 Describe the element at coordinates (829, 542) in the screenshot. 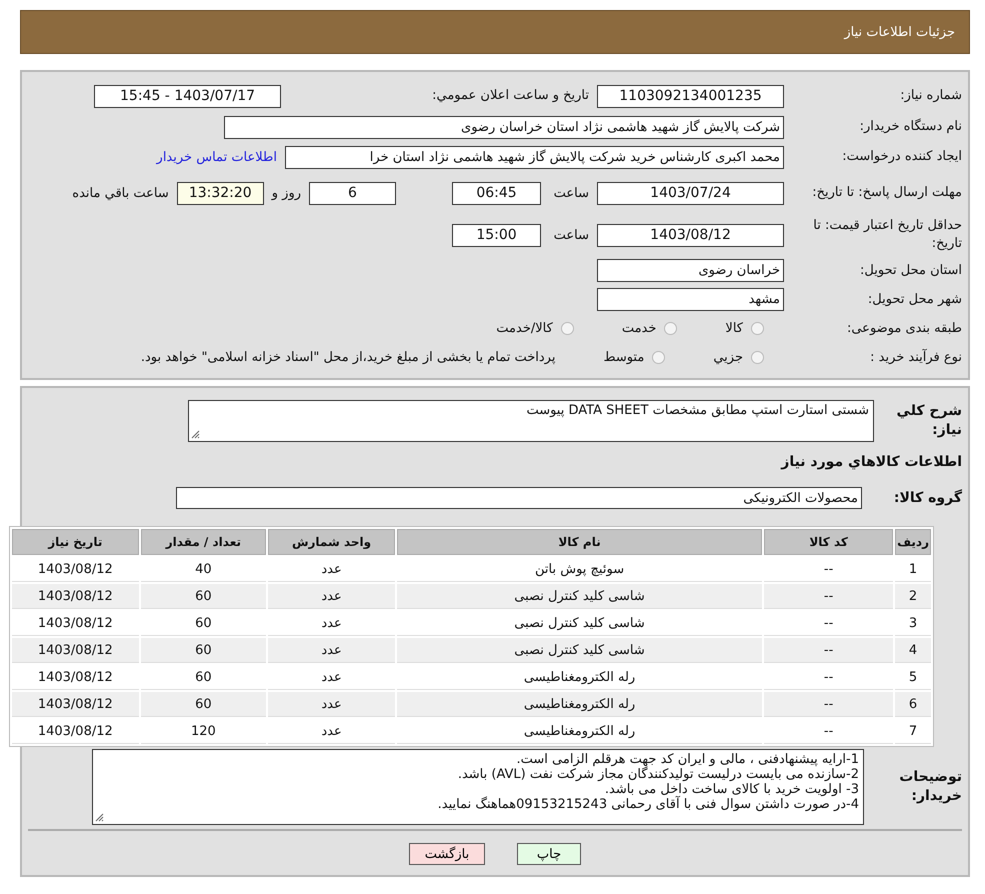

I see `column-header: کد کالا` at that location.